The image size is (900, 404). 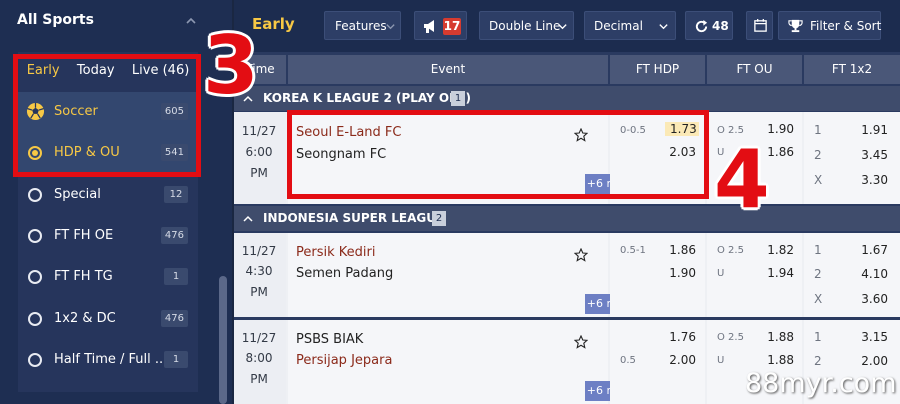 I want to click on handicap-line: 0.5-1, so click(x=633, y=250).